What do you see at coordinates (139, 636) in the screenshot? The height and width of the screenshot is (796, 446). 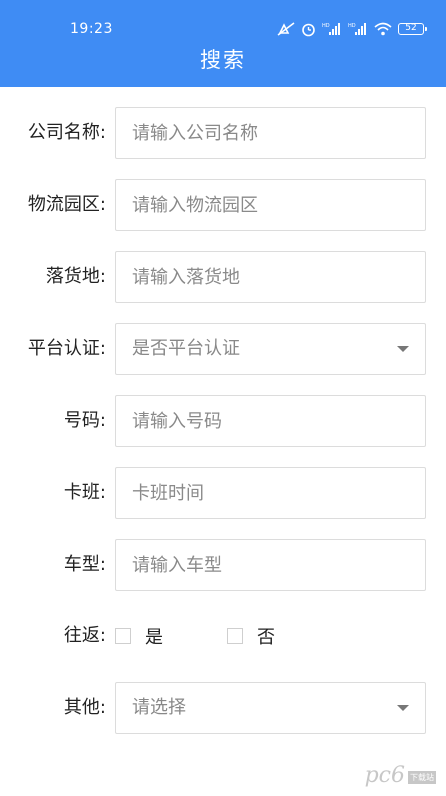 I see `round-trip-yes-option: 是` at bounding box center [139, 636].